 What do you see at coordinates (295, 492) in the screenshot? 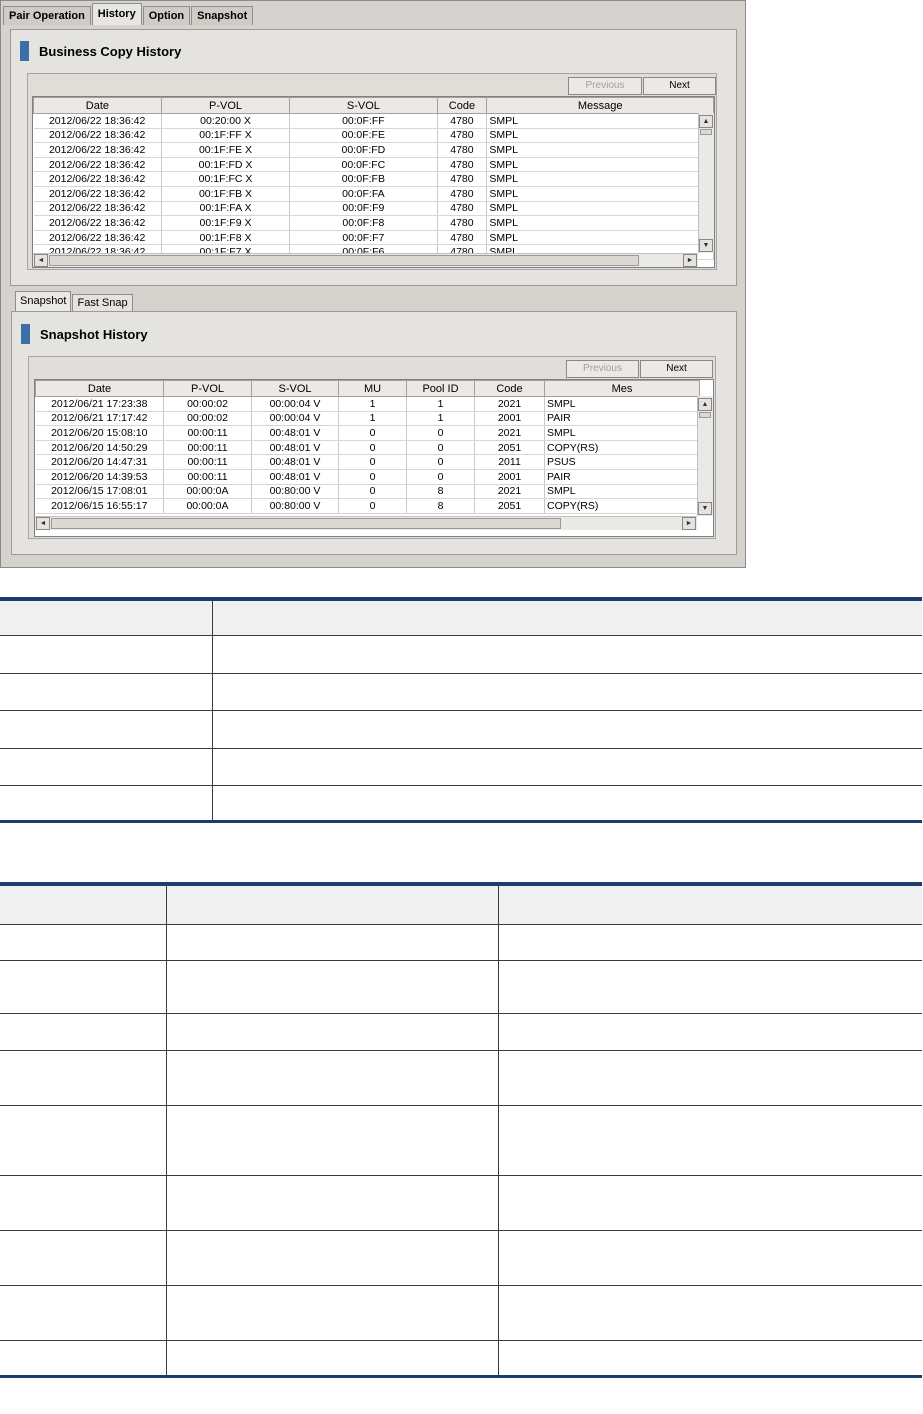
I see `table-cell: 00:80:00 V` at bounding box center [295, 492].